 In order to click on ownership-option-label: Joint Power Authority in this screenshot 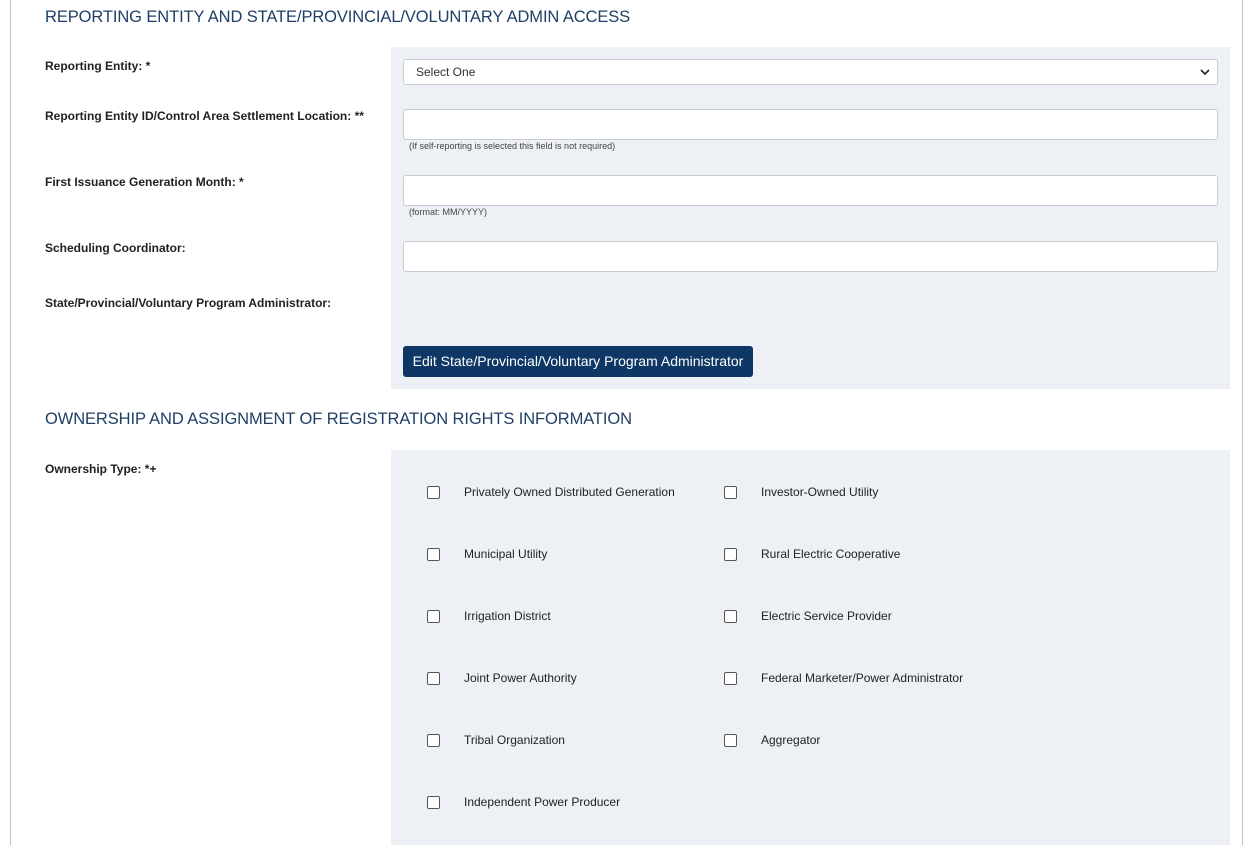, I will do `click(520, 678)`.